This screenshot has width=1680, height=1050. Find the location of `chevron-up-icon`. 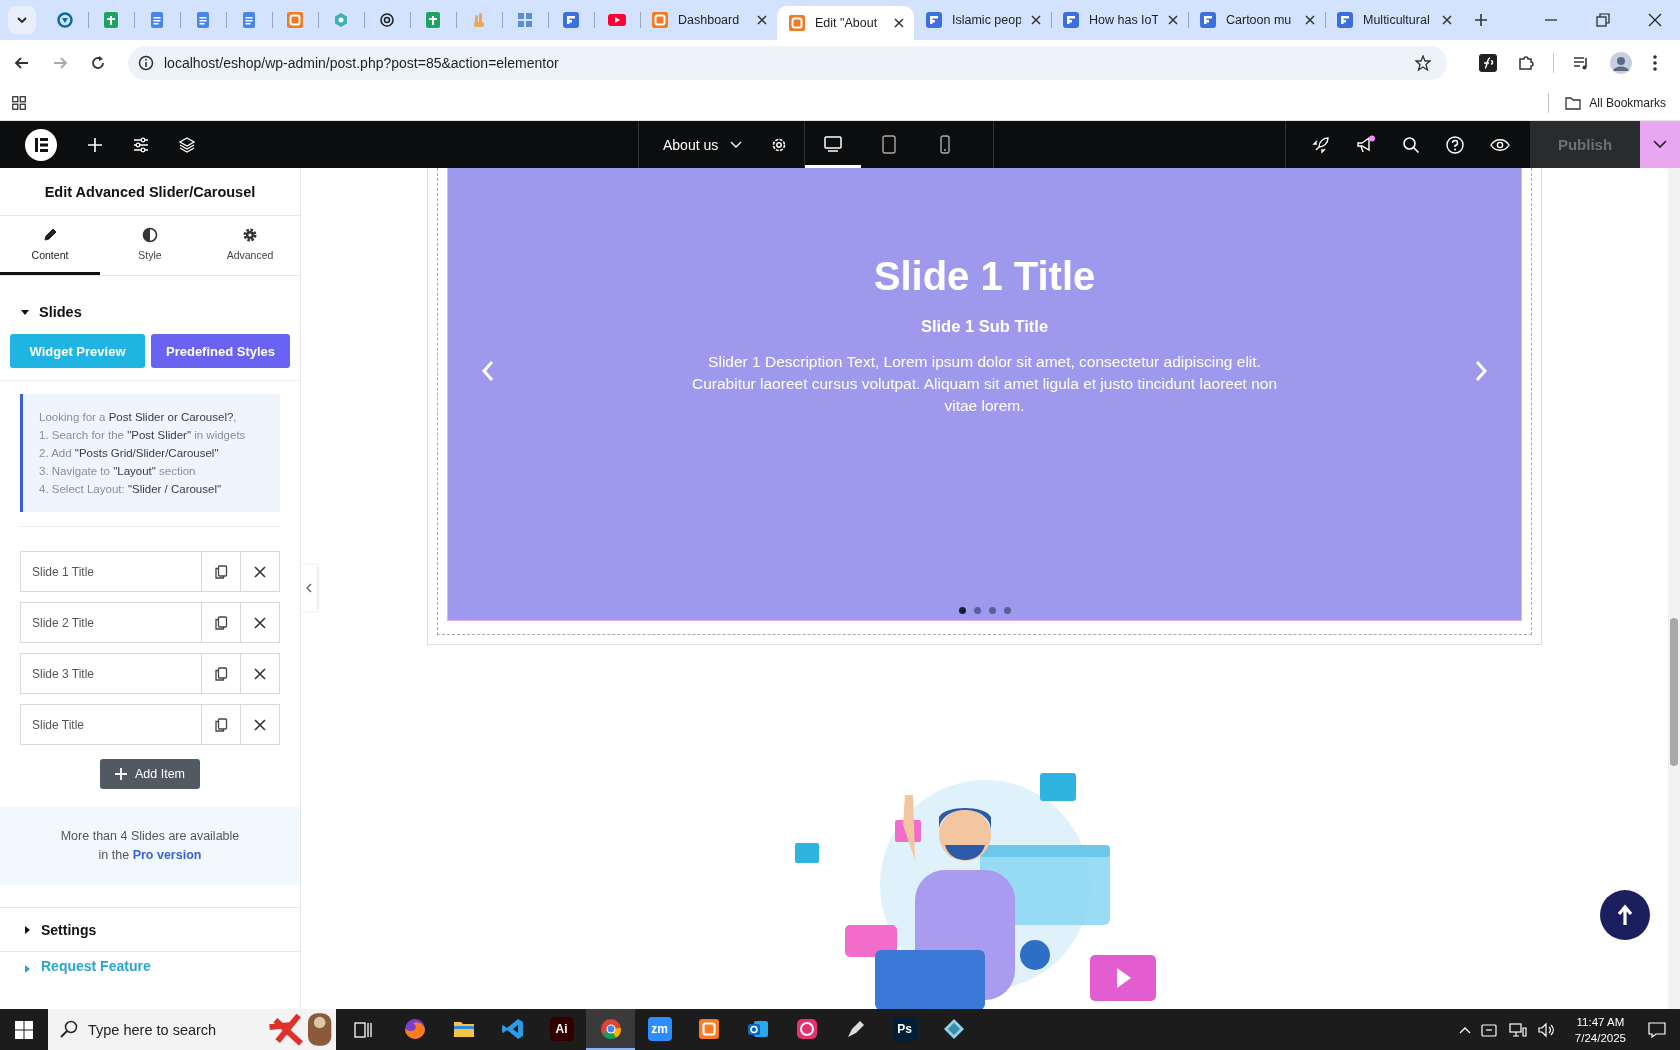

chevron-up-icon is located at coordinates (1464, 1029).